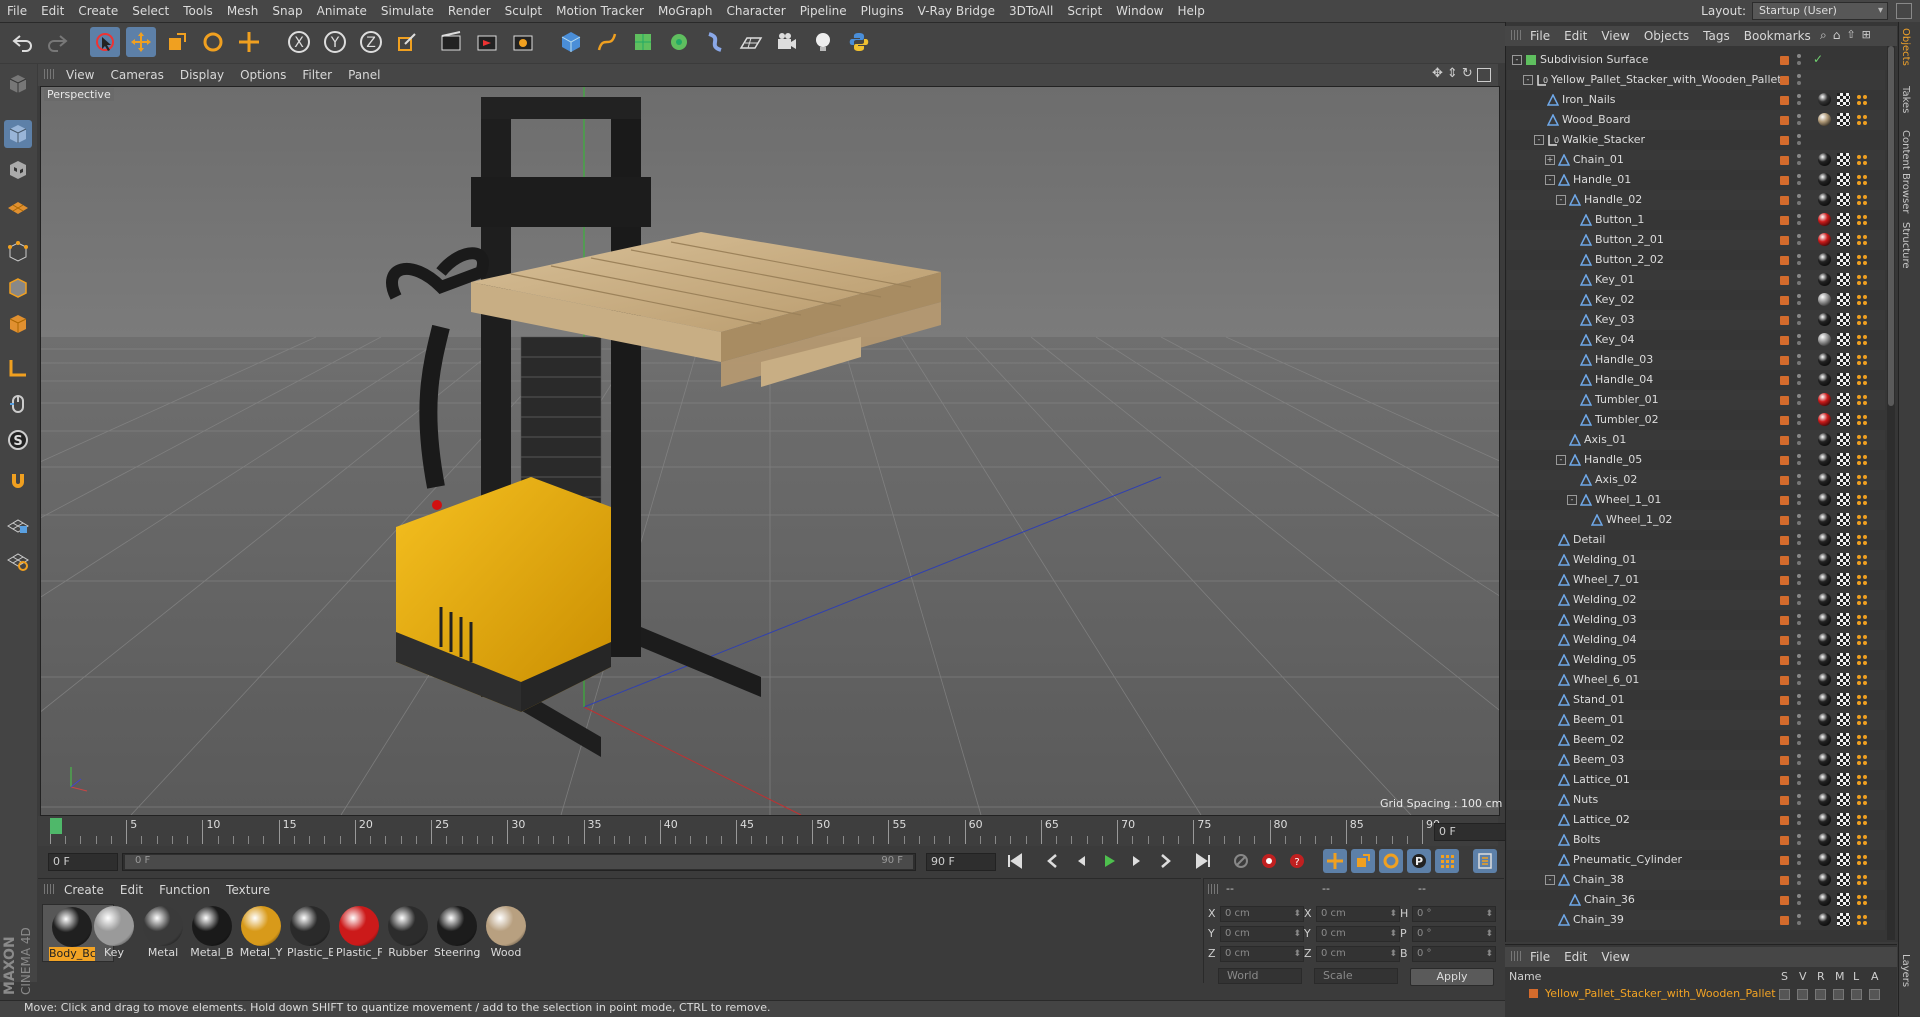  I want to click on menu-mograph: MoGraph, so click(685, 11).